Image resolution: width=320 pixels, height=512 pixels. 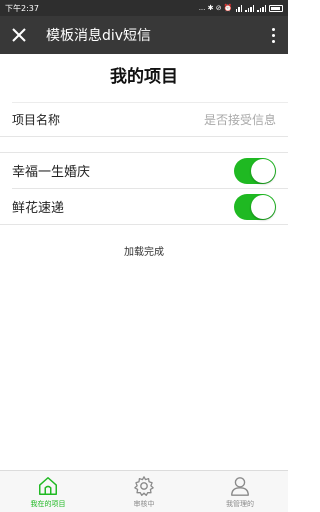 I want to click on tab-managed-by-me: 我管理的, so click(x=240, y=491).